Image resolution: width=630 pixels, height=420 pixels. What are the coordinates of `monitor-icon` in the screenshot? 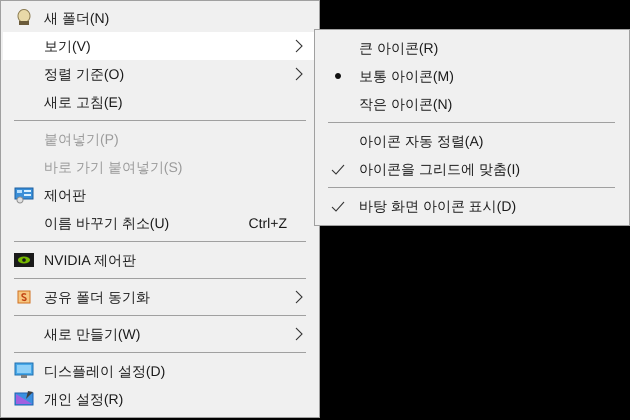 It's located at (24, 371).